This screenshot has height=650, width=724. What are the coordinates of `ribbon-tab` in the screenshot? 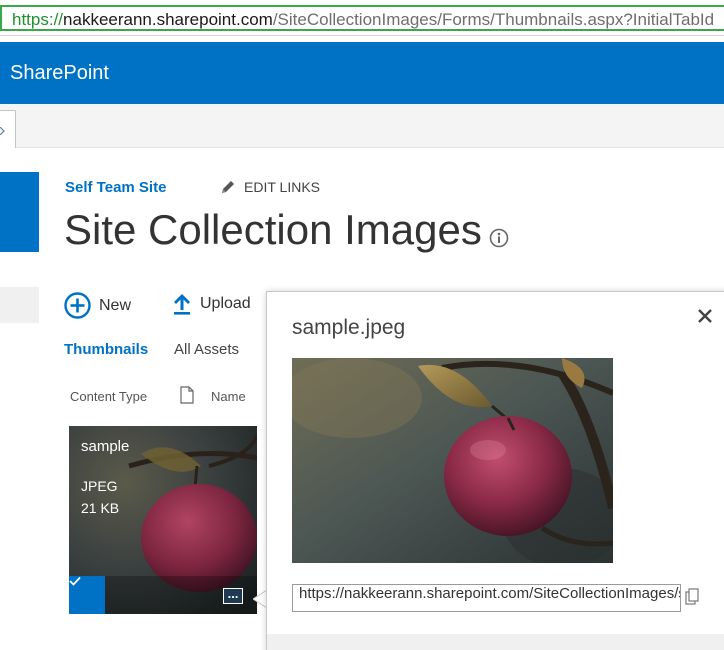 It's located at (8, 129).